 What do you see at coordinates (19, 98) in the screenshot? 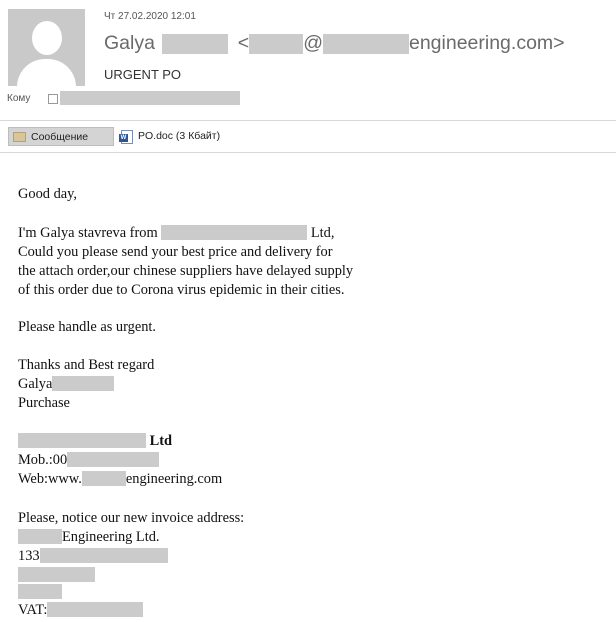
I see `to-label: Кому` at bounding box center [19, 98].